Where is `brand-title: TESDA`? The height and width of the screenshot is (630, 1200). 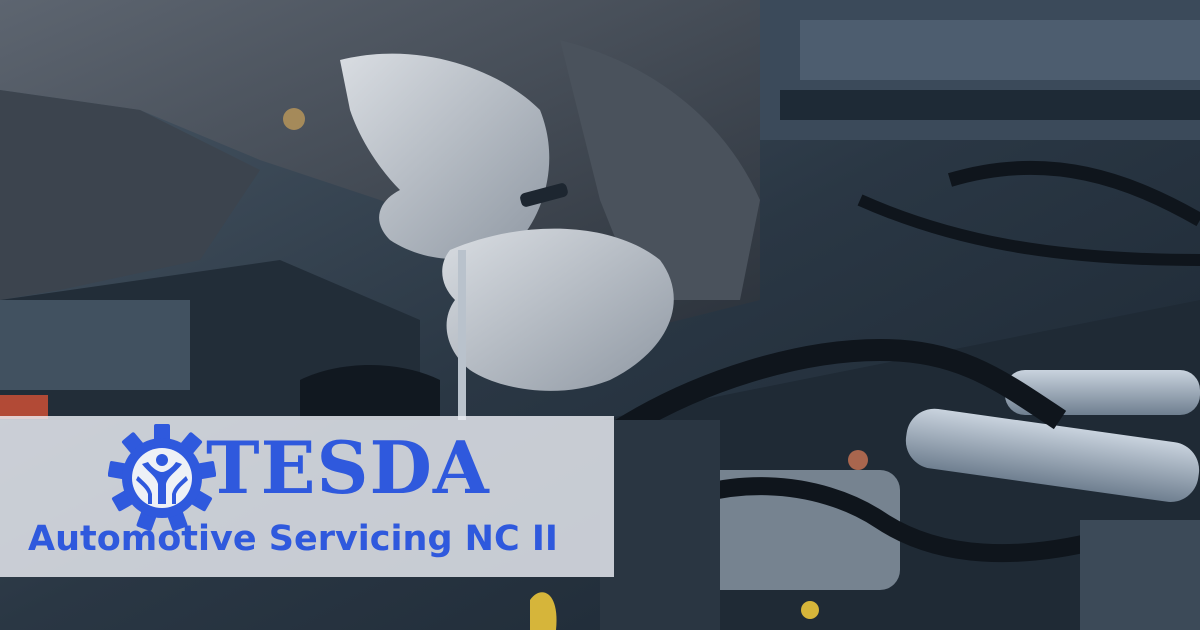 brand-title: TESDA is located at coordinates (348, 467).